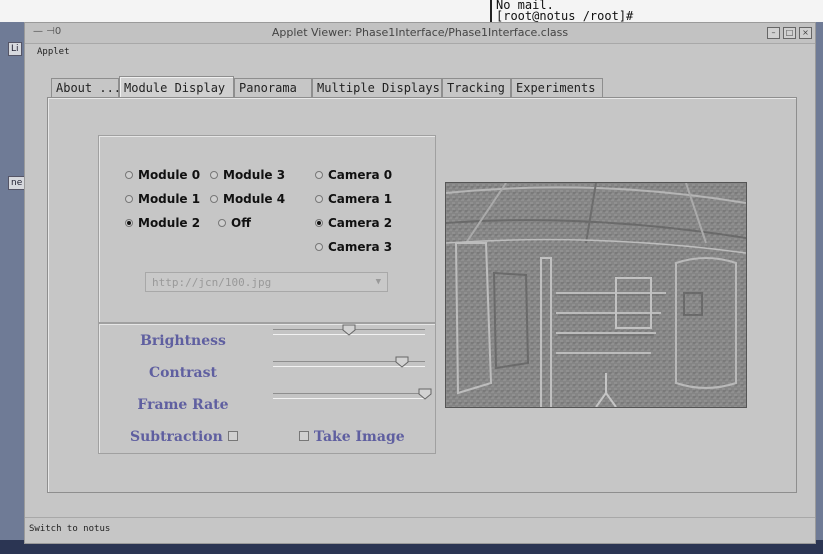  I want to click on background-terminal: No mail. [root@notus /root]#, so click(411, 11).